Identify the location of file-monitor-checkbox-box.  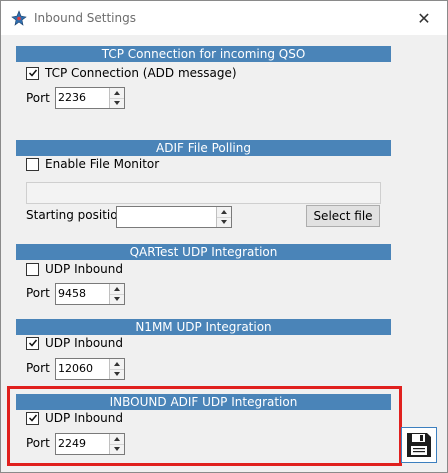
(32, 164).